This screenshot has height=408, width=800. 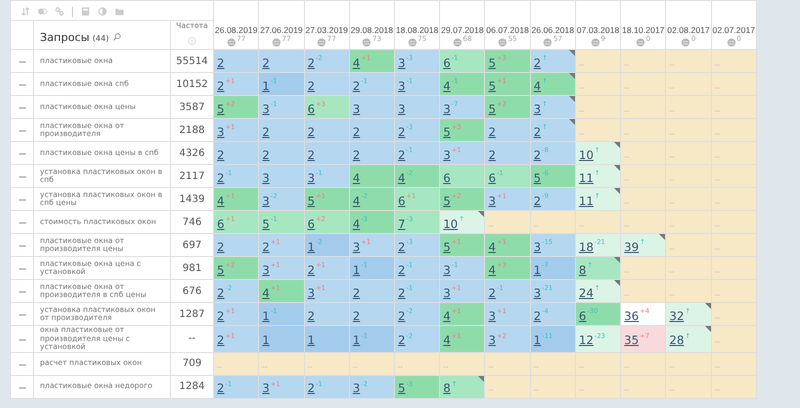 What do you see at coordinates (116, 36) in the screenshot?
I see `search-icon` at bounding box center [116, 36].